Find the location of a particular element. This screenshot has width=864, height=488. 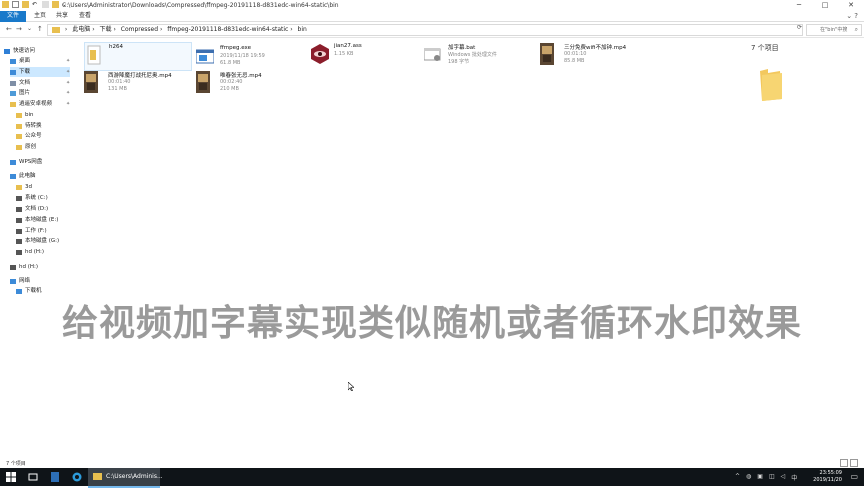

sidebar-item: 图片 is located at coordinates (20, 93).